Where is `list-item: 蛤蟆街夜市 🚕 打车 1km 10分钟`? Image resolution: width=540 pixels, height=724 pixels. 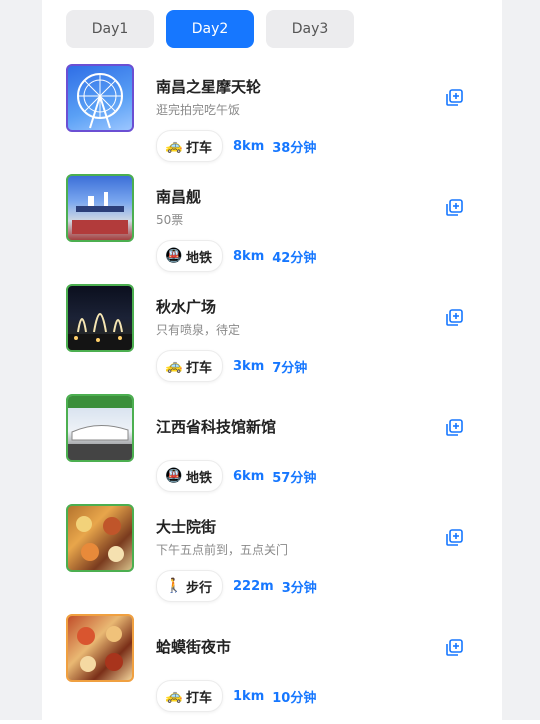
list-item: 蛤蟆街夜市 🚕 打车 1km 10分钟 is located at coordinates (276, 669).